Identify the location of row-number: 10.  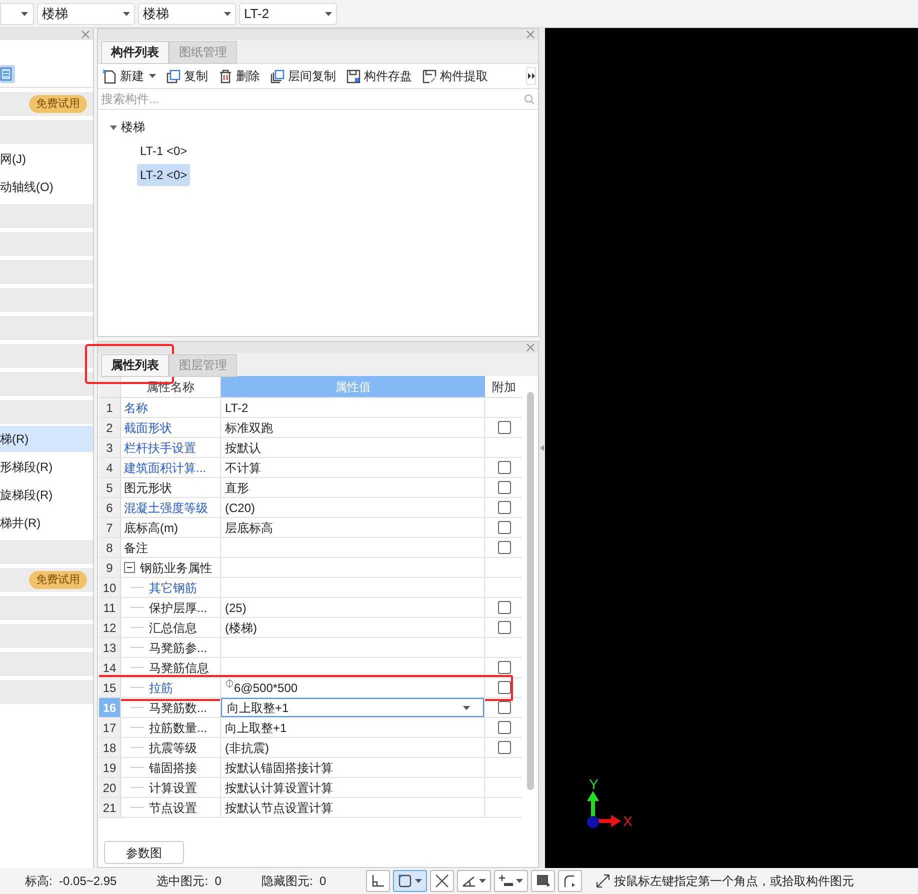
(110, 587).